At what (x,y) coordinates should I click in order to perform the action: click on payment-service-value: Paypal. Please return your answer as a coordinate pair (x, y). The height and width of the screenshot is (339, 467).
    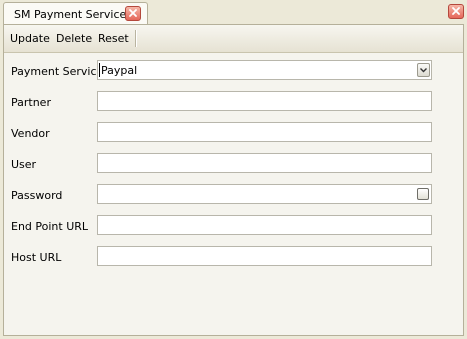
    Looking at the image, I should click on (119, 70).